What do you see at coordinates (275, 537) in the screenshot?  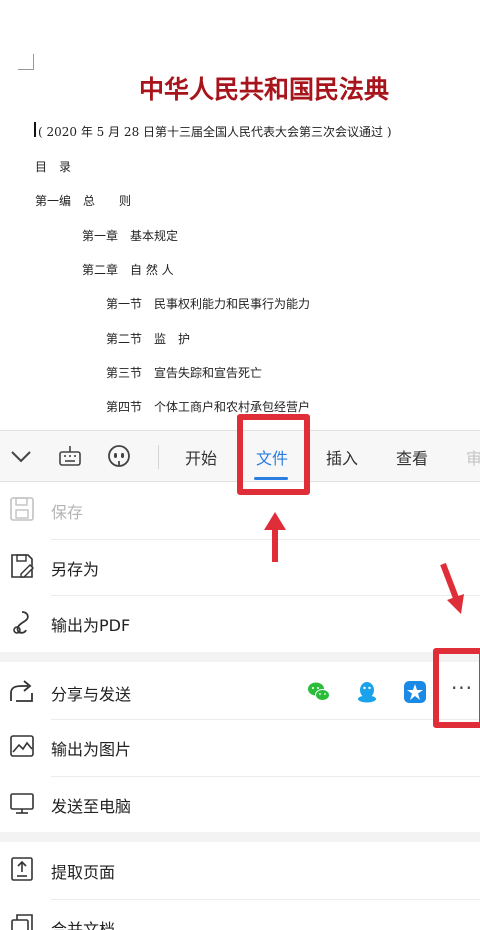 I see `arrow-up-icon` at bounding box center [275, 537].